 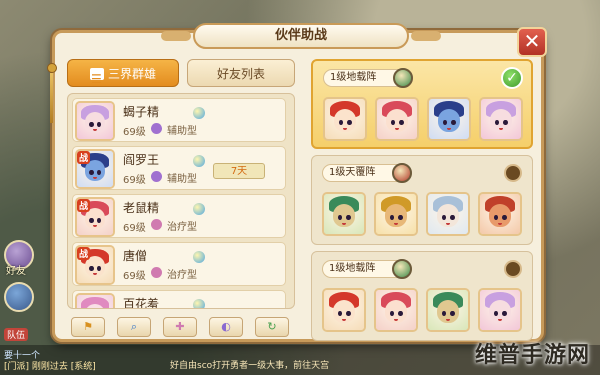 I want to click on close-button: ✕, so click(x=532, y=42).